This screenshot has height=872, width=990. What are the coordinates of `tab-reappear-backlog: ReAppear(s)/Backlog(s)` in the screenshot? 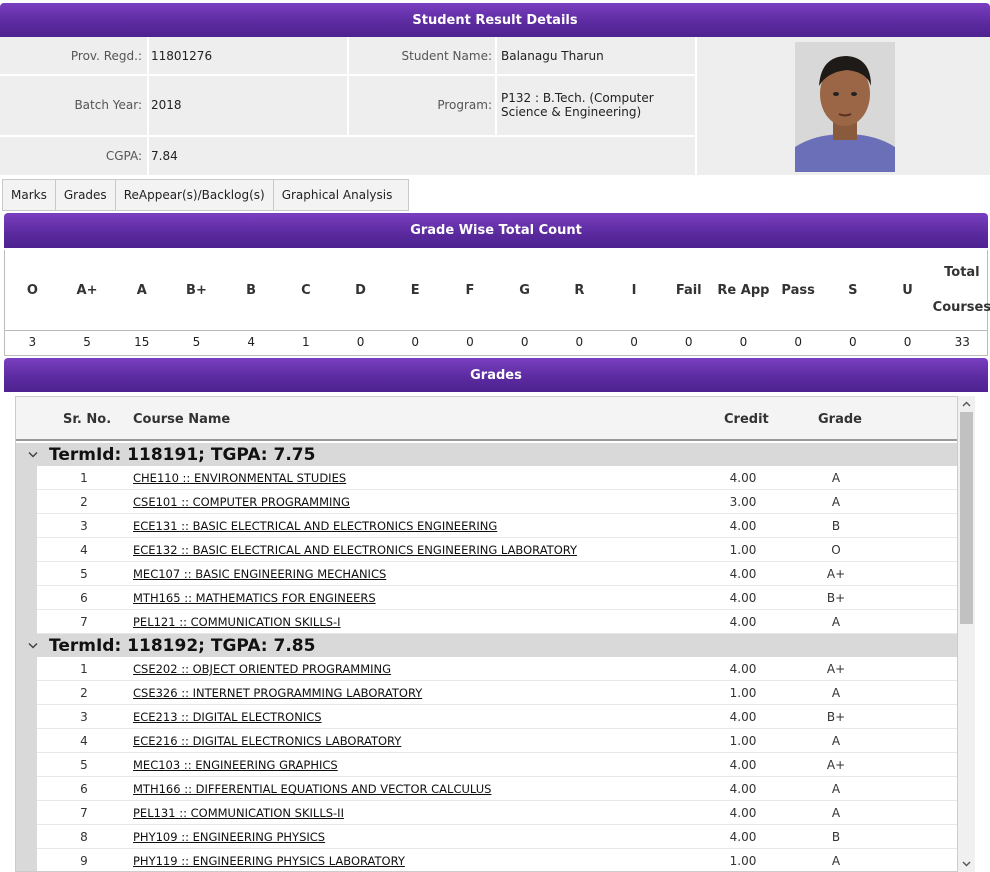 It's located at (194, 195).